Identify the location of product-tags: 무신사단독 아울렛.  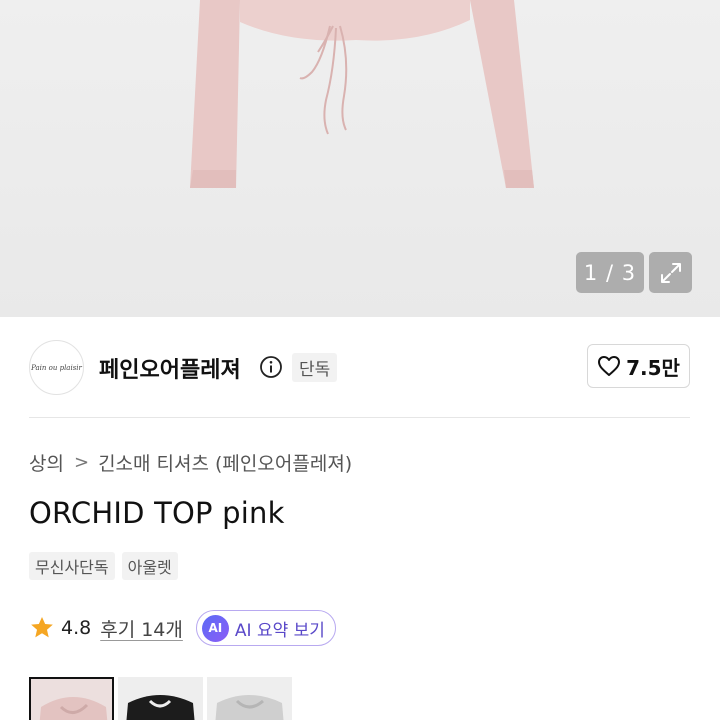
(103, 566).